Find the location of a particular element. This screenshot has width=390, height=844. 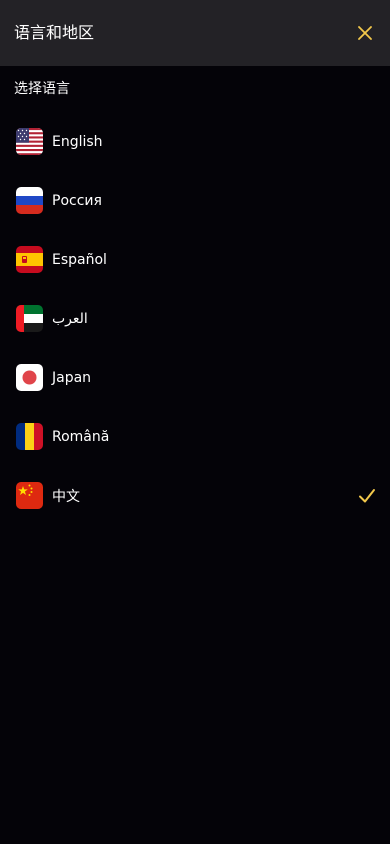

page-title: 语言和地区 is located at coordinates (54, 32).